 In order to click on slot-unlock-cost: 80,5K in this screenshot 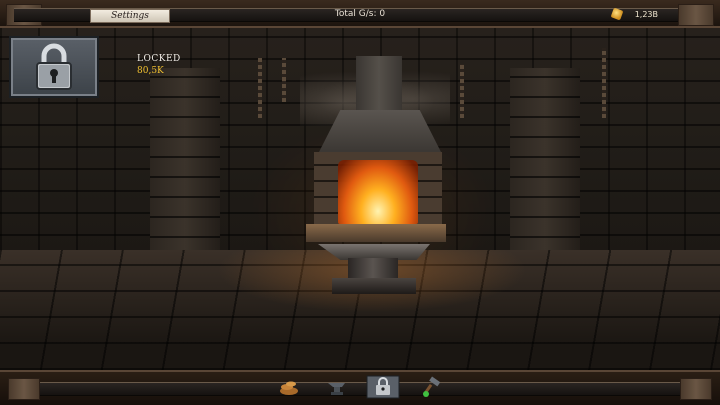, I will do `click(150, 71)`.